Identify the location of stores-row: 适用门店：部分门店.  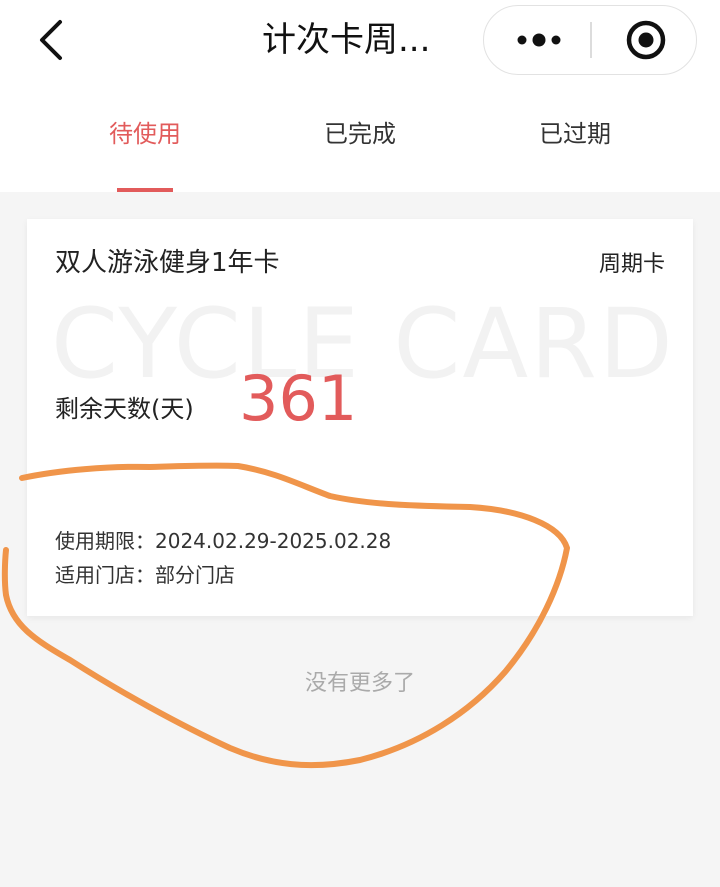
(145, 575).